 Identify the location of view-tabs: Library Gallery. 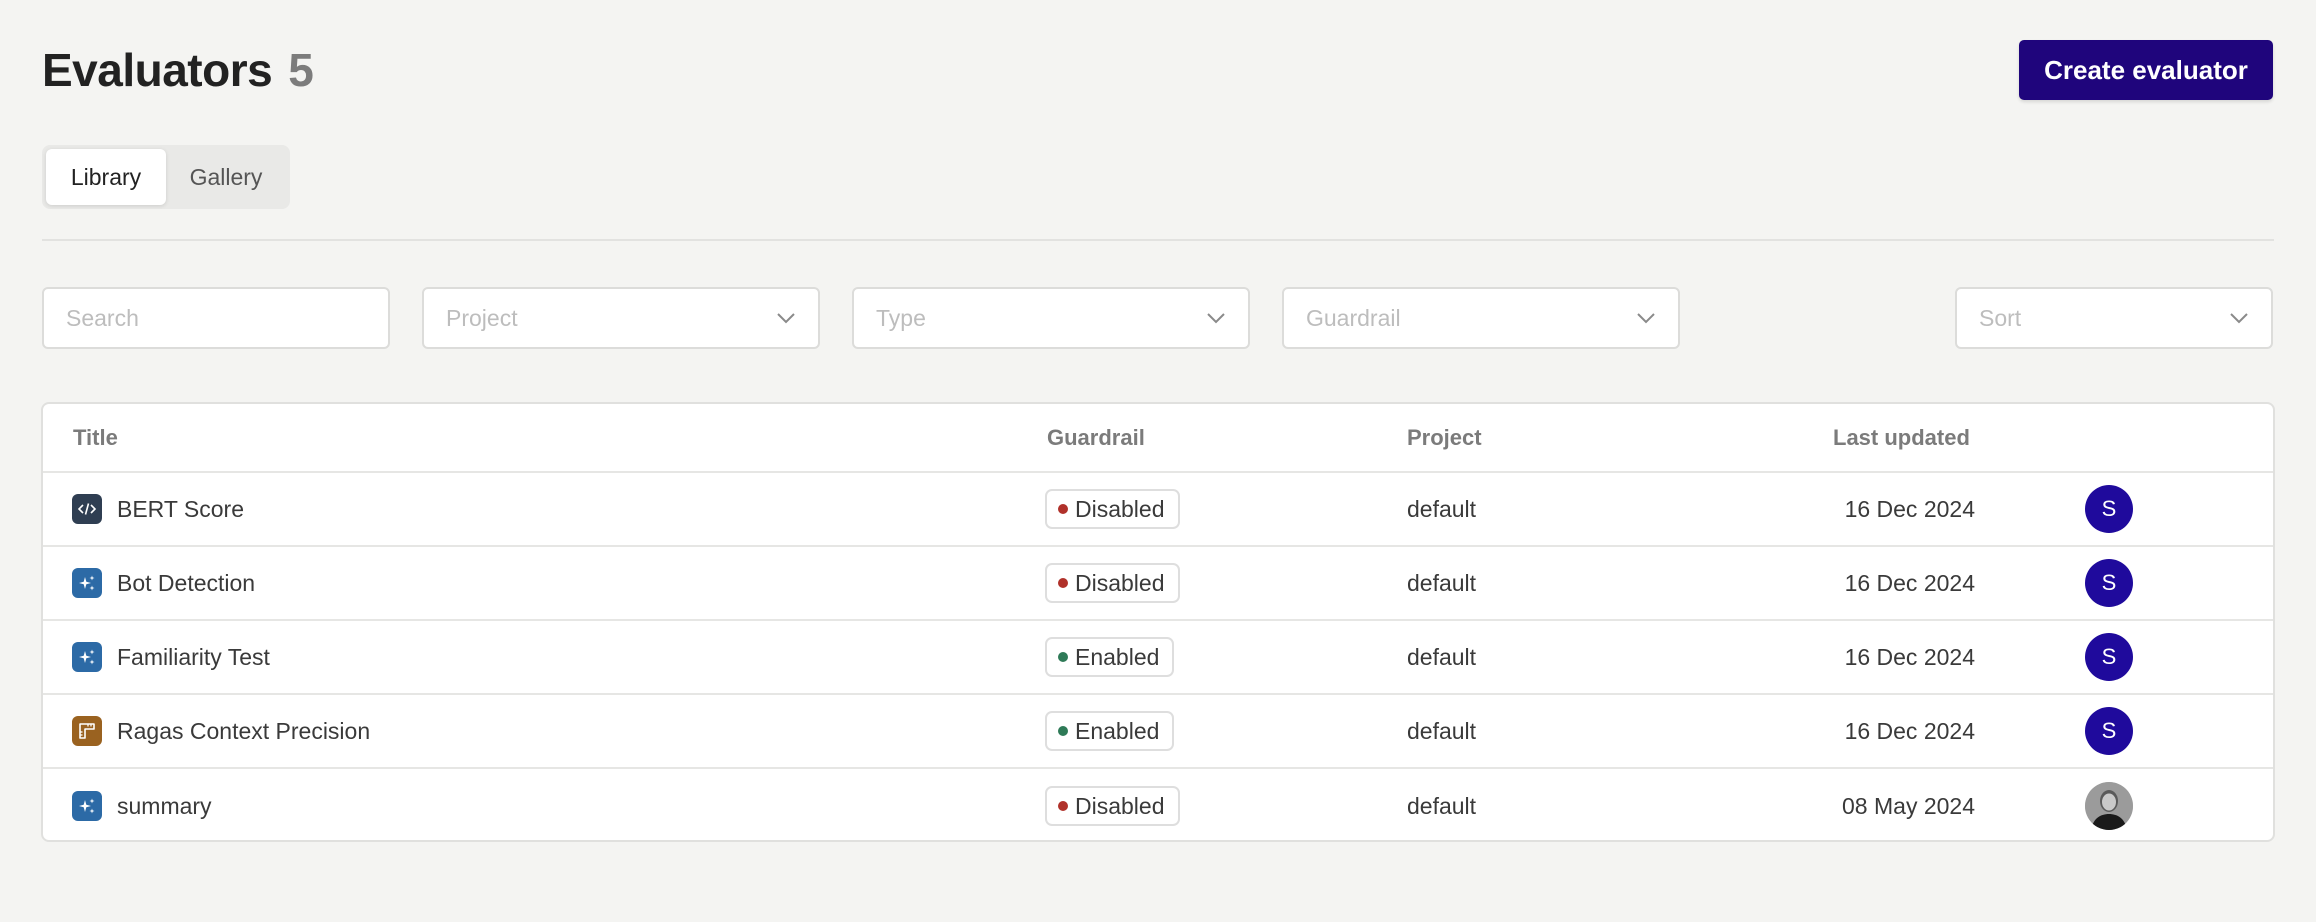
(166, 177).